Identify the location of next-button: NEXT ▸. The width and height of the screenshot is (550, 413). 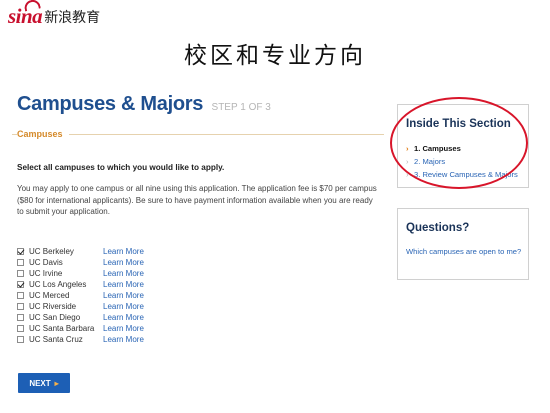
(44, 383).